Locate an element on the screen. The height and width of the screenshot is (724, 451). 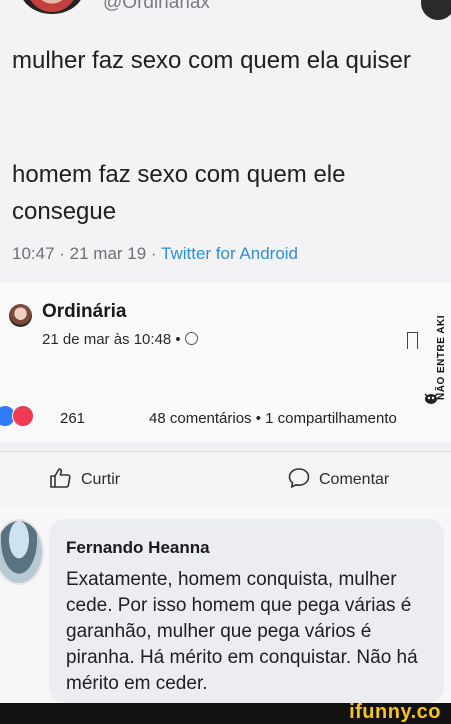
commenter-name: Fernando Heanna is located at coordinates (138, 548).